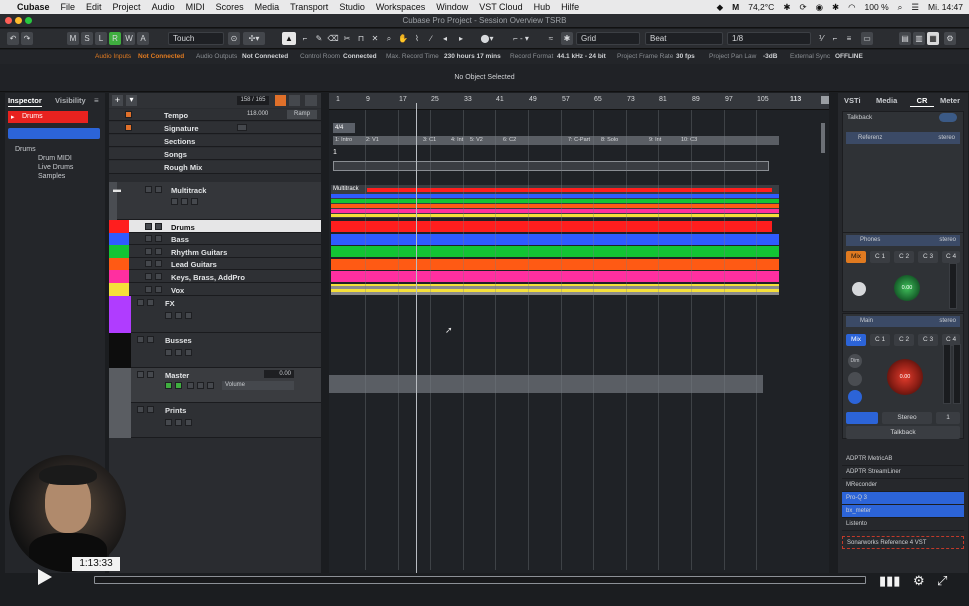 The width and height of the screenshot is (969, 606). I want to click on color-tool-icon: ▸, so click(461, 38).